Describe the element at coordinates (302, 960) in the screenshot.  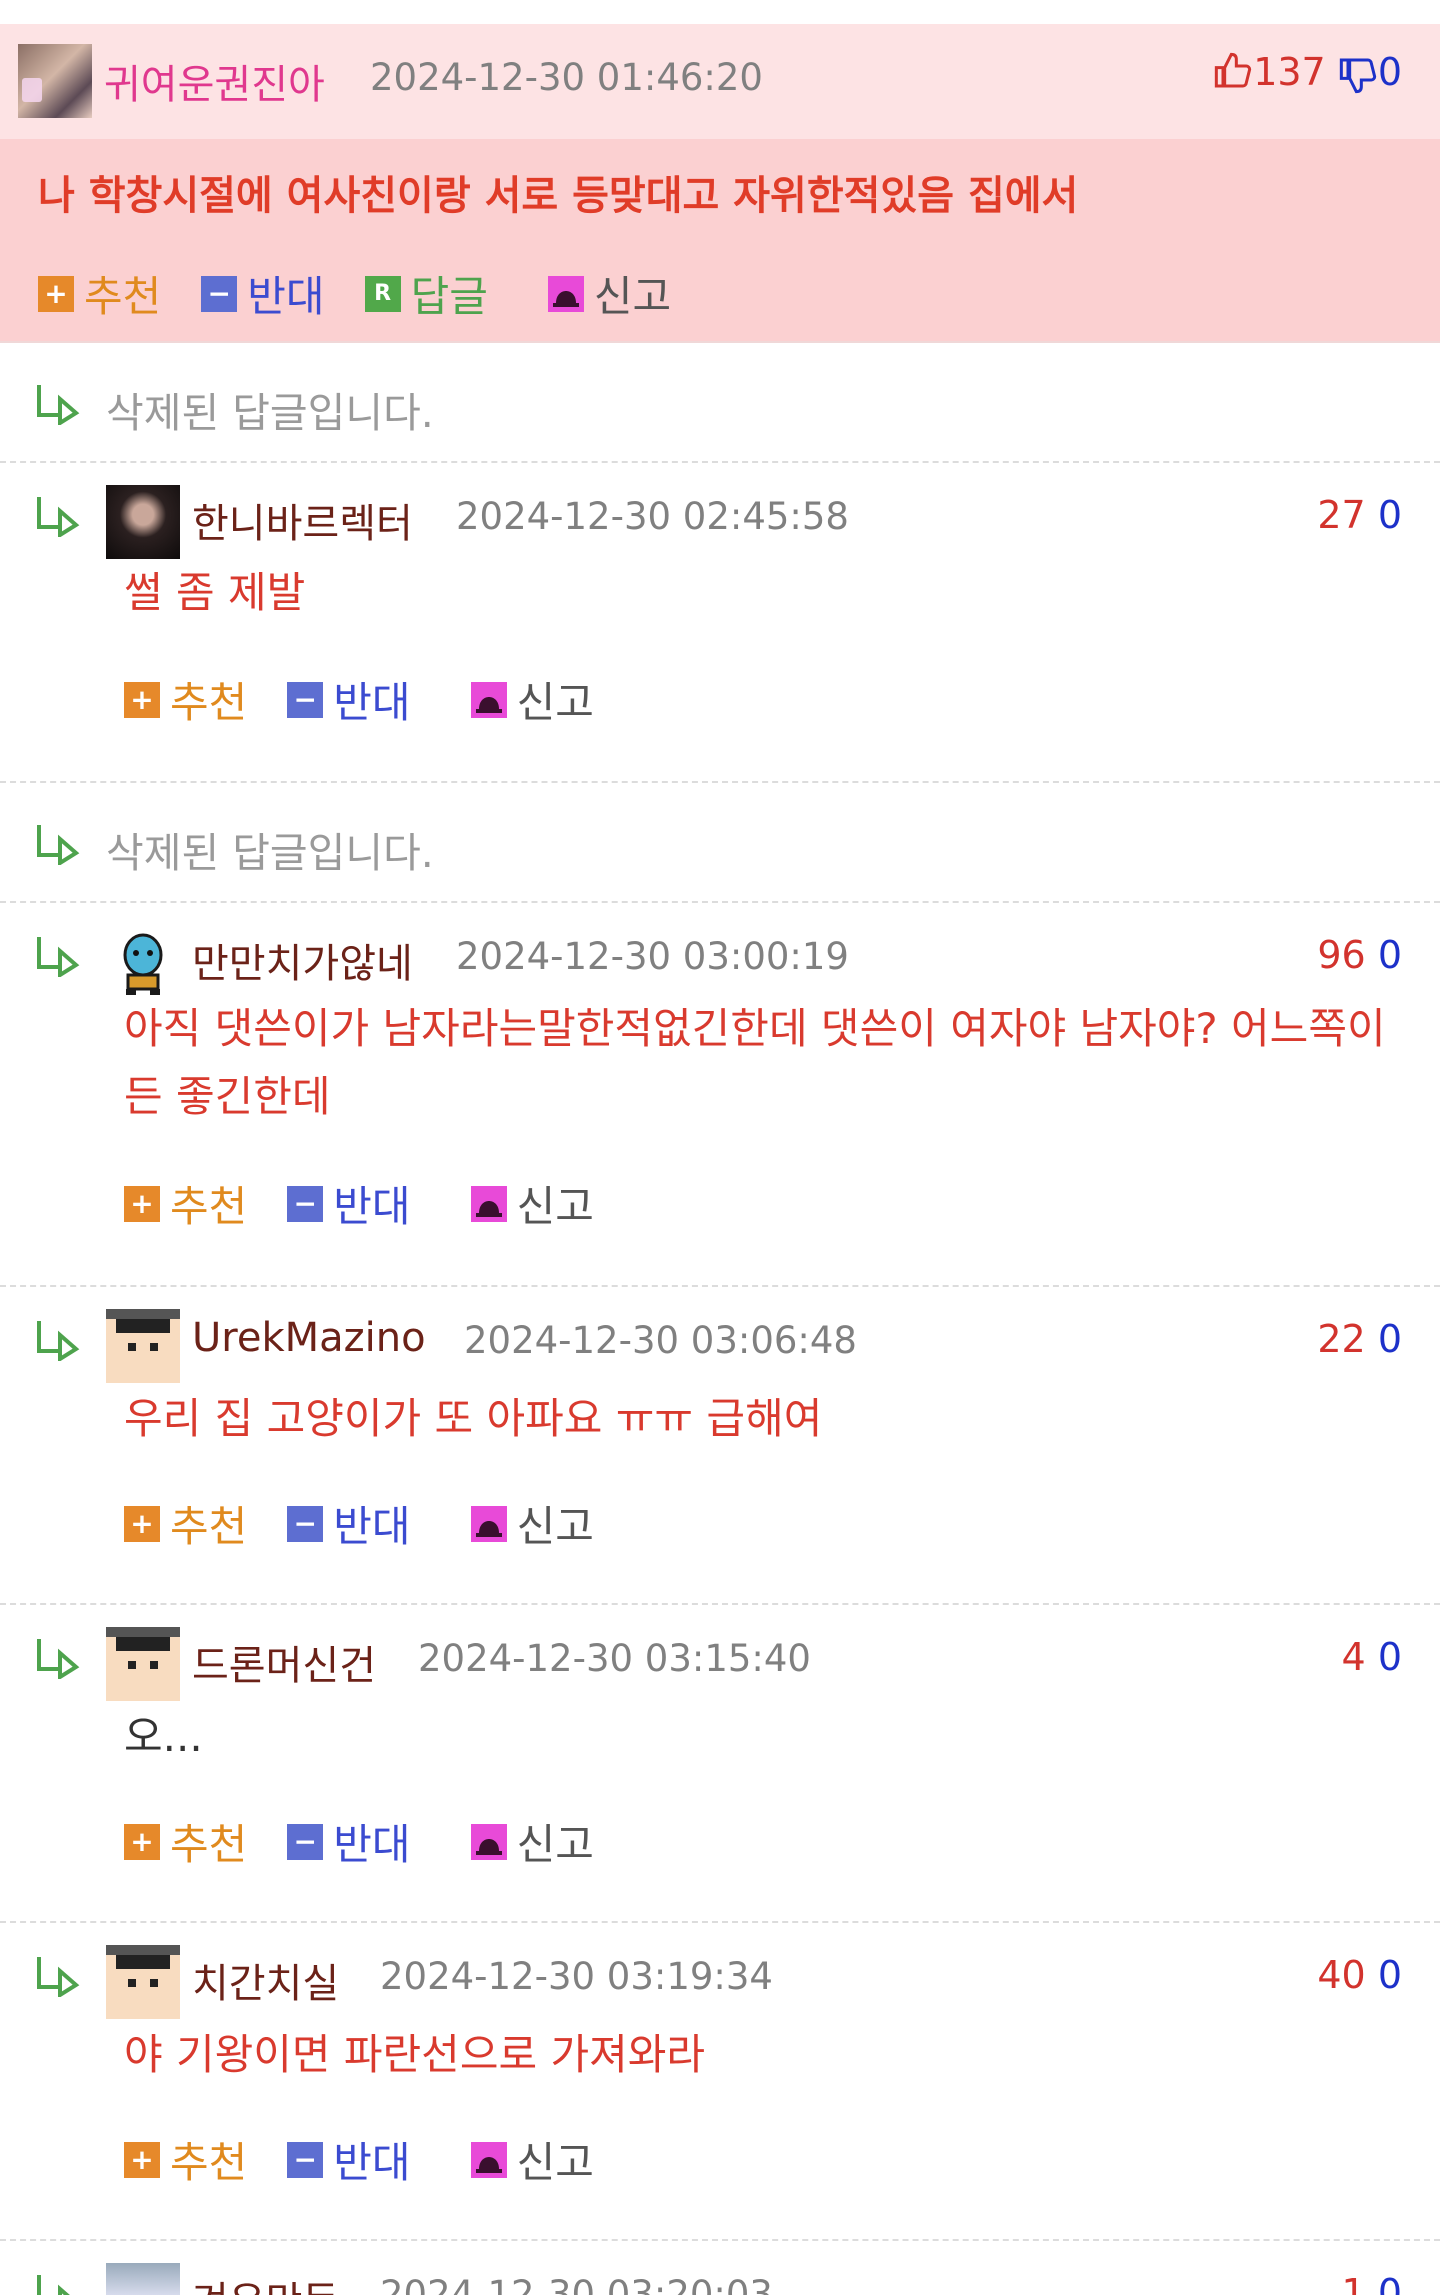
I see `reply-nick: 만만치가않네` at that location.